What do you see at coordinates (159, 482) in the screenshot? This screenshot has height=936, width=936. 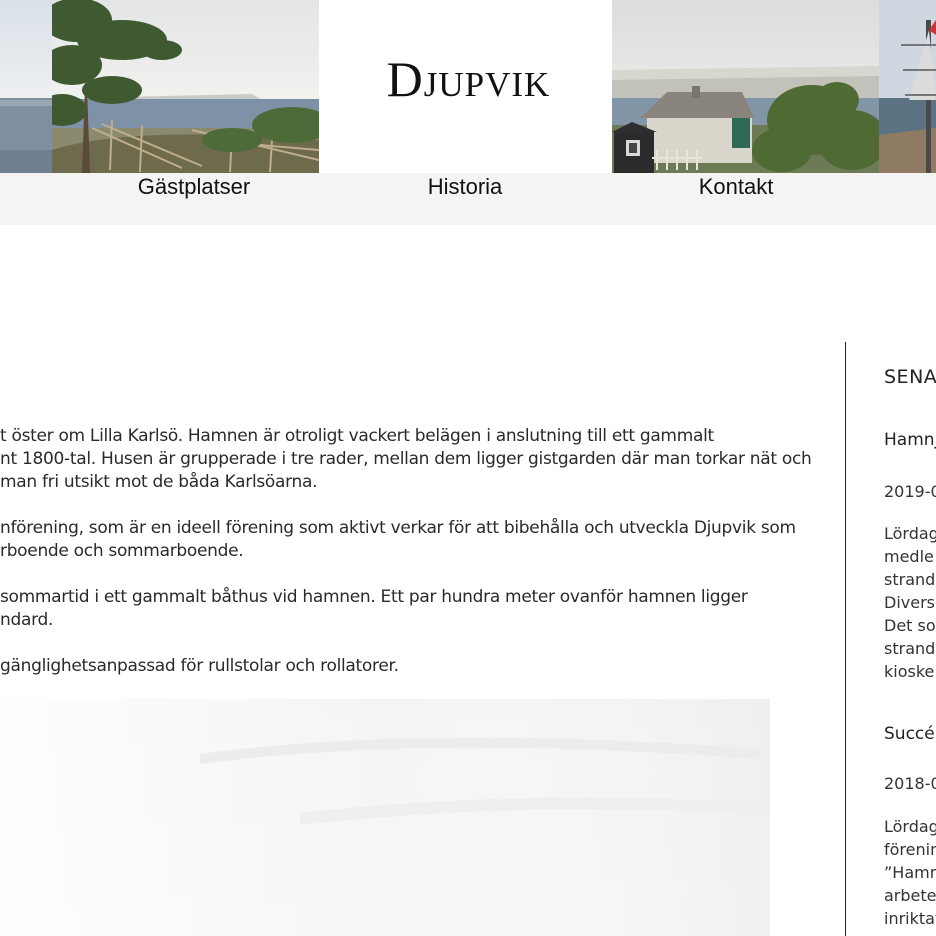 I see `text-line: man fri utsikt mot de båda Karlsöarna.` at bounding box center [159, 482].